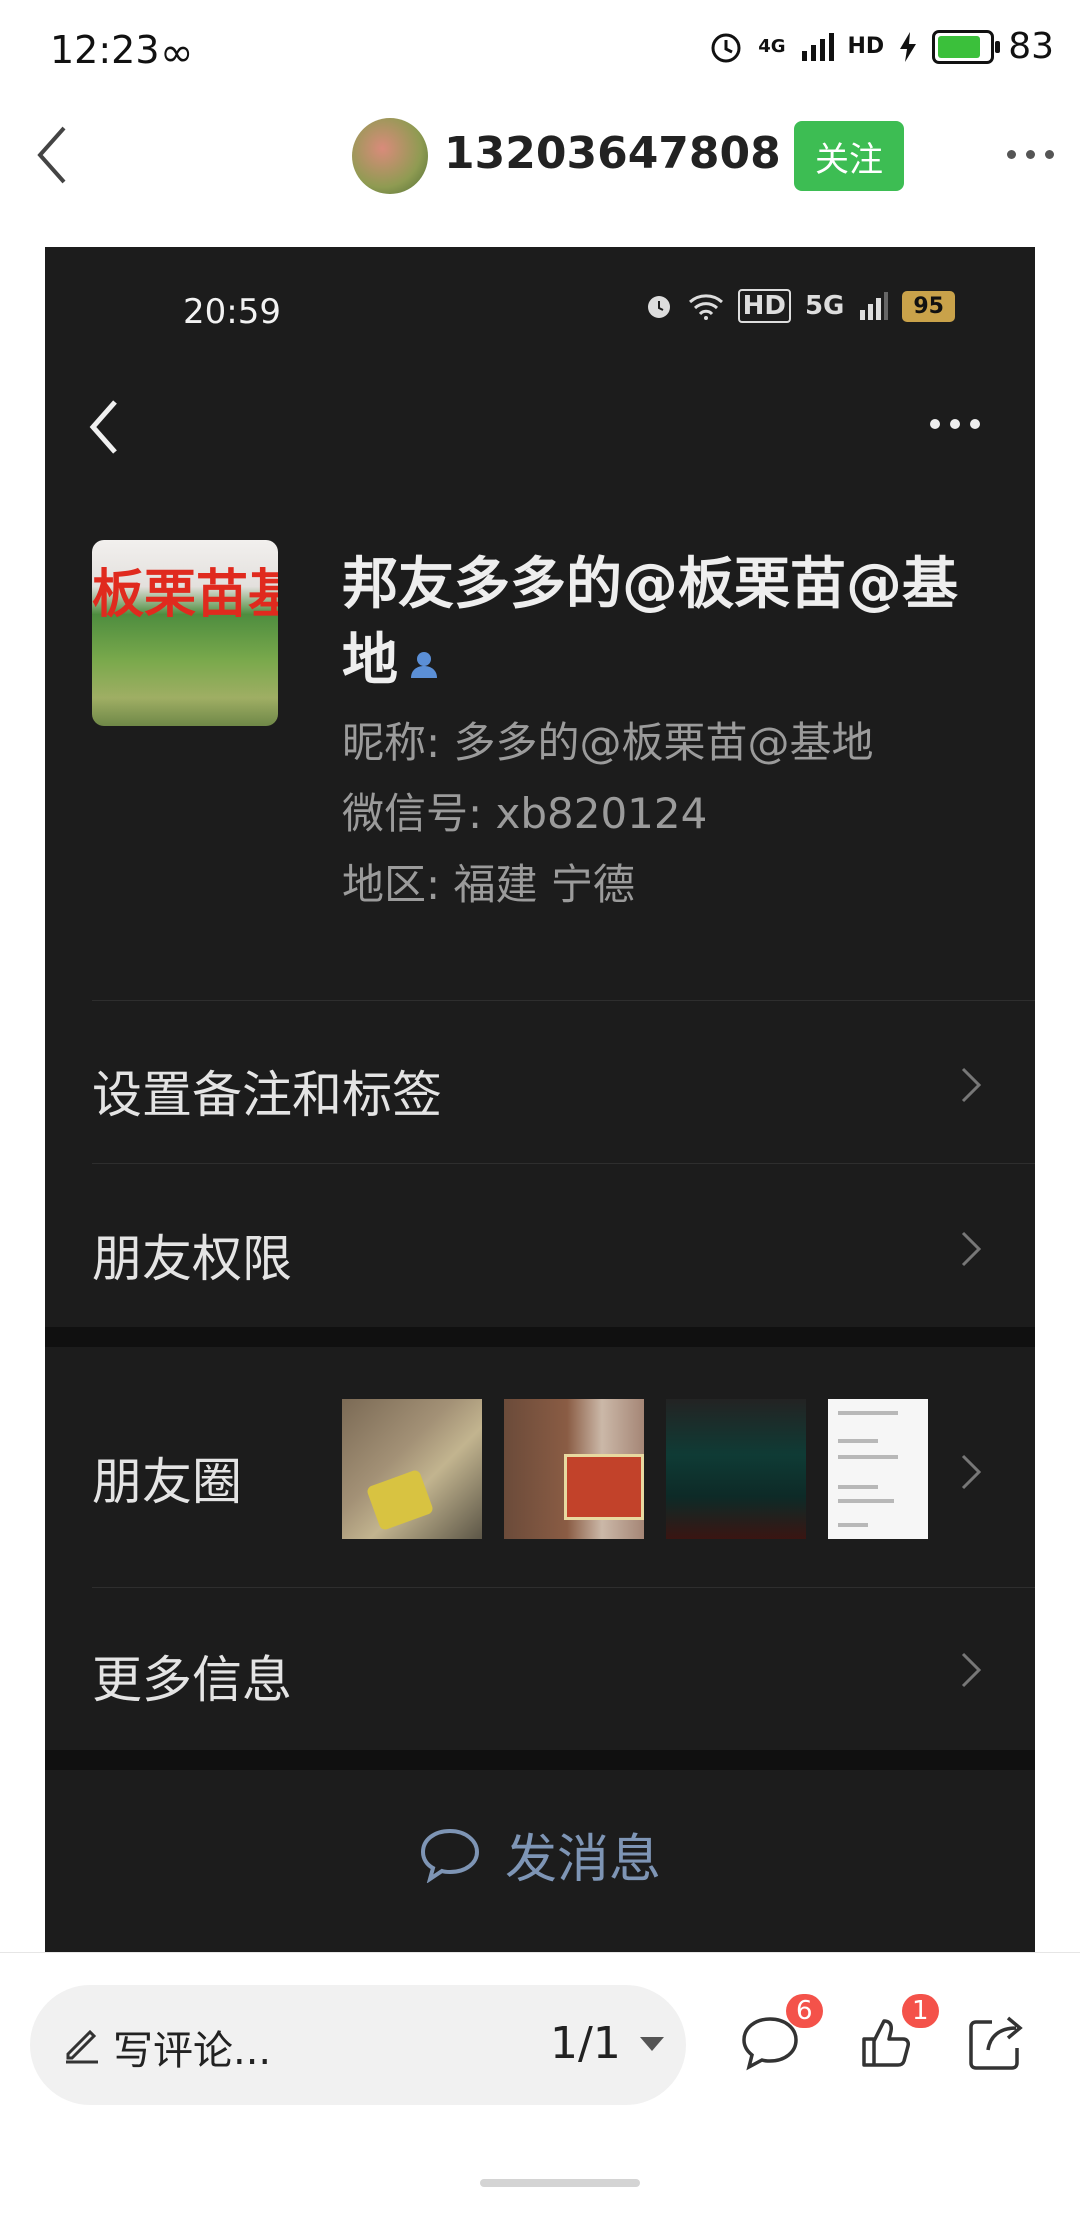 Image resolution: width=1080 pixels, height=2233 pixels. I want to click on comment-count-badge: 6, so click(804, 2011).